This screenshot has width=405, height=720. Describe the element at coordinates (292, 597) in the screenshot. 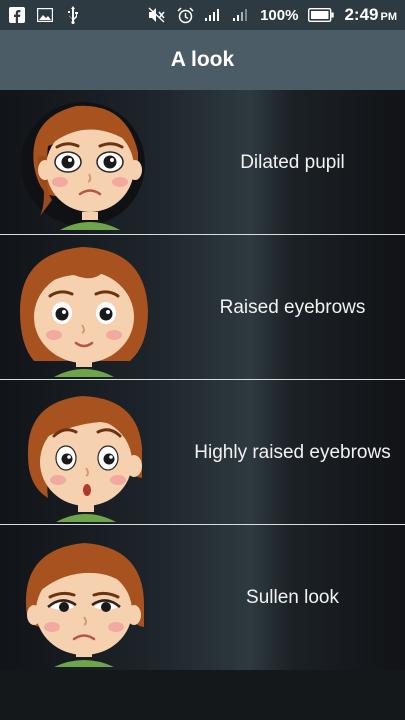

I see `list-item-label: Sullen look` at that location.